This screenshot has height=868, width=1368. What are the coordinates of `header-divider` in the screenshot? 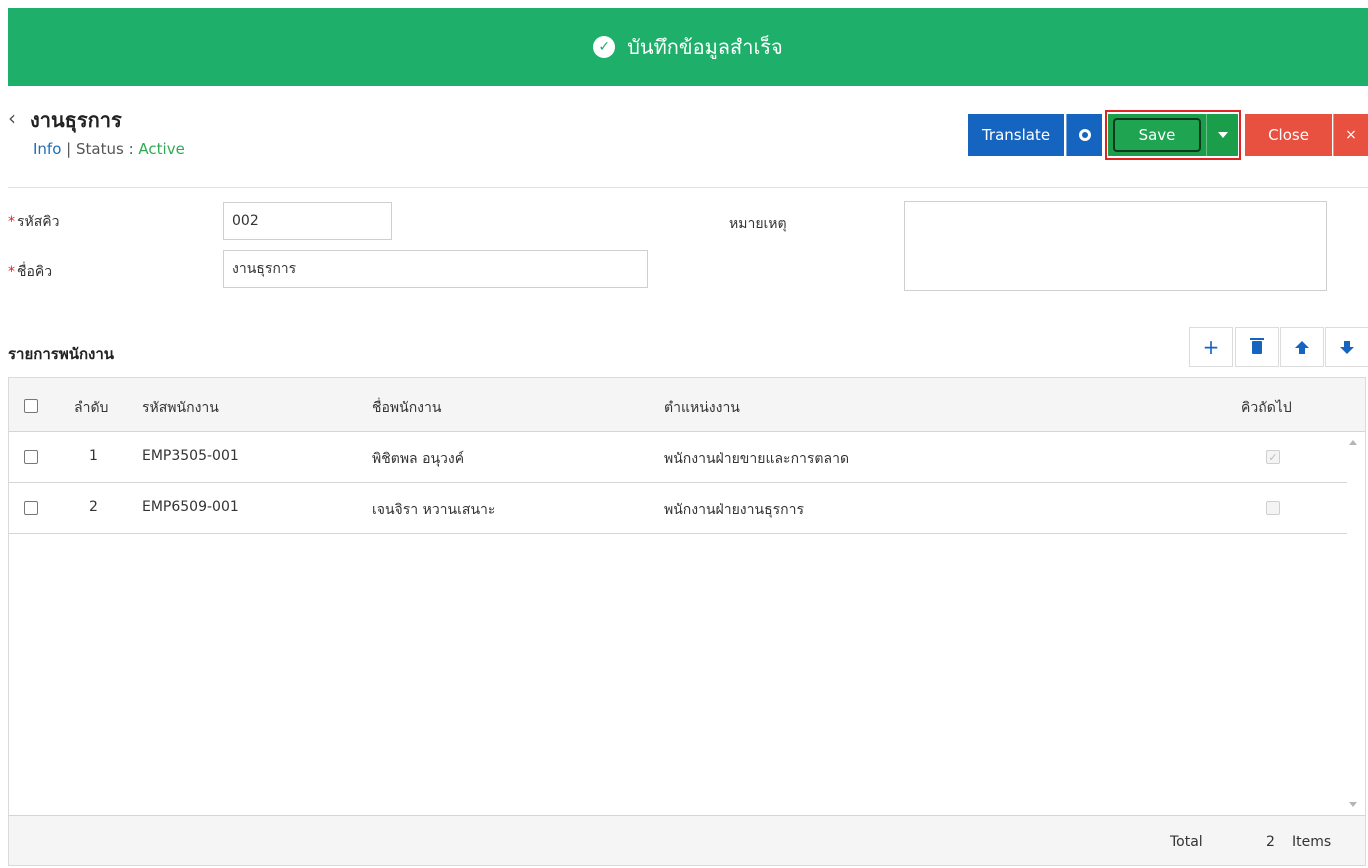 It's located at (688, 187).